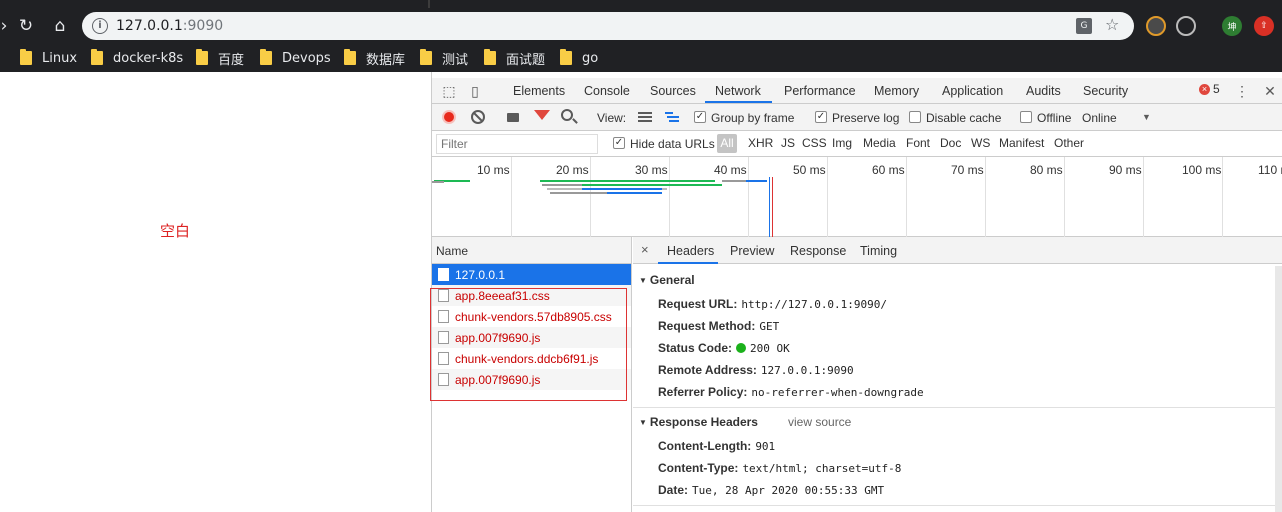 This screenshot has height=512, width=1282. What do you see at coordinates (579, 58) in the screenshot?
I see `bookmark-folder: go` at bounding box center [579, 58].